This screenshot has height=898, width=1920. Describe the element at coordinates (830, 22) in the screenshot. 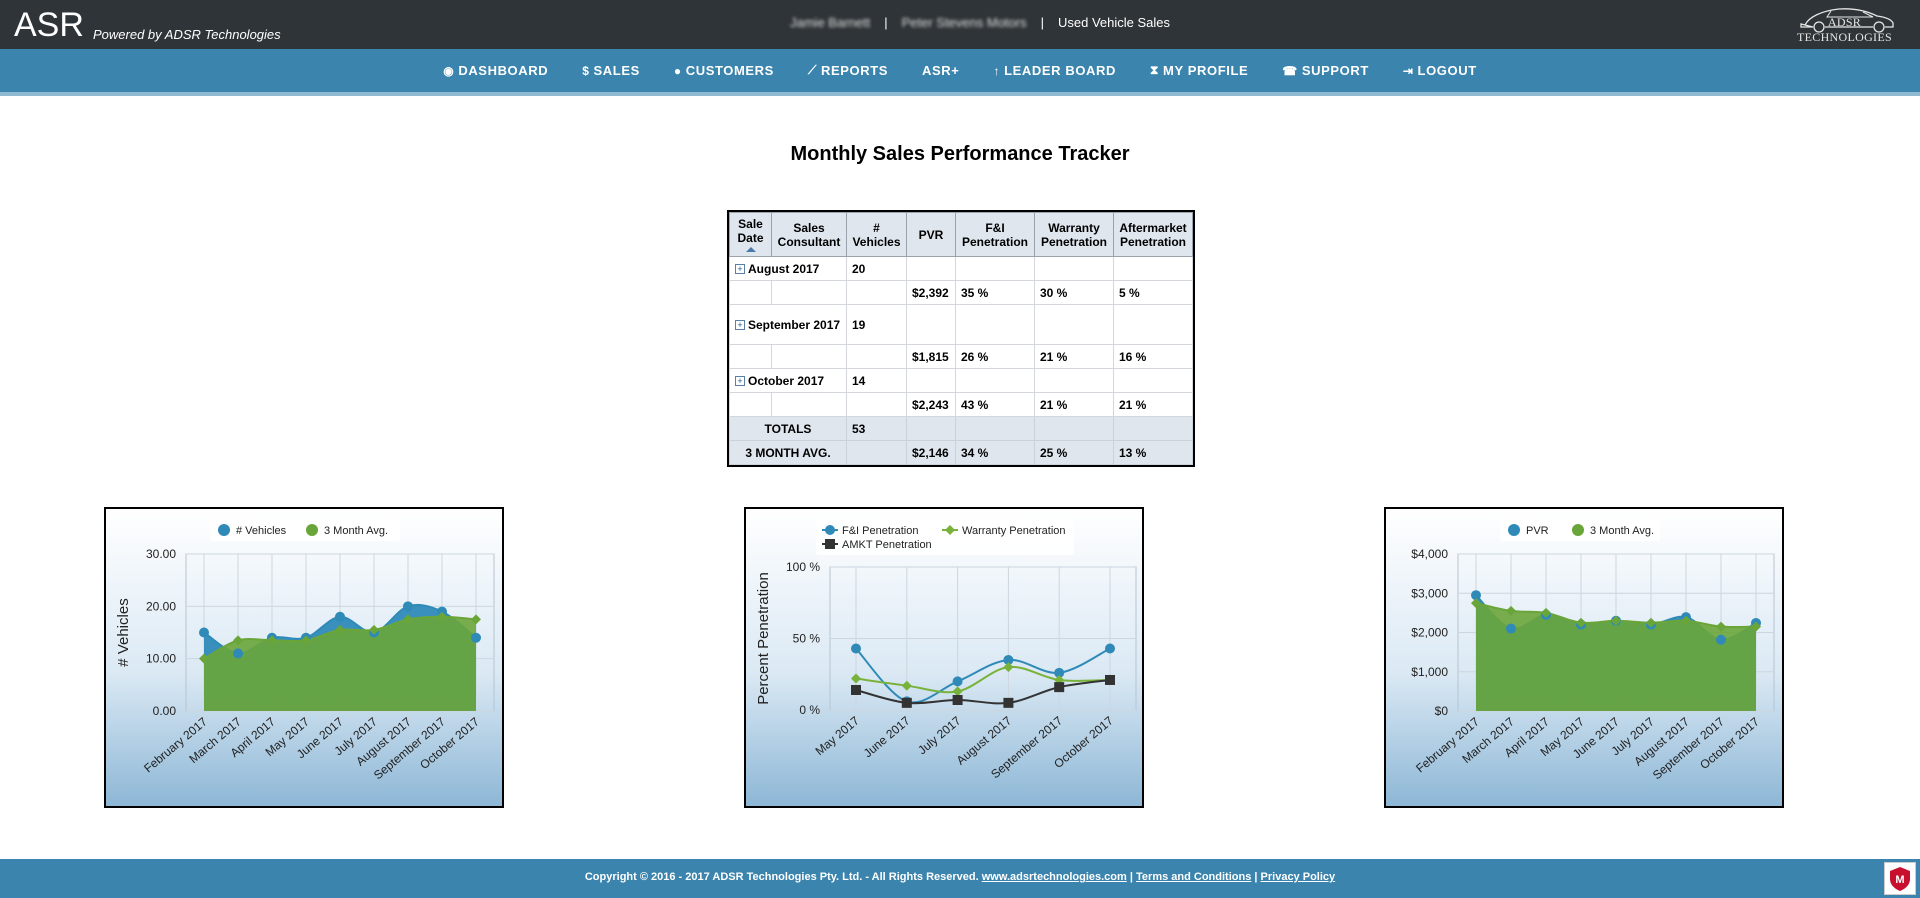

I see `user-name: Jamie Barnett` at that location.